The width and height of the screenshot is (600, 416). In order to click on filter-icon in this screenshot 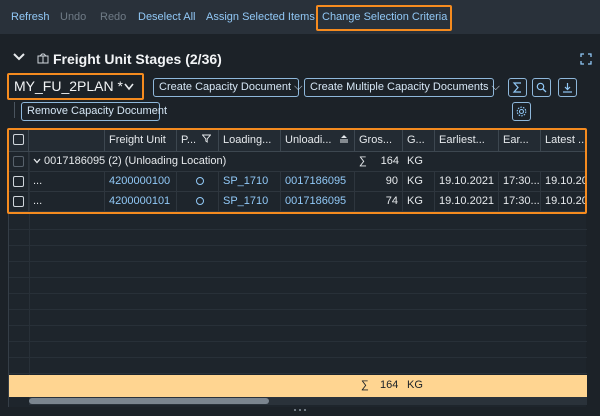, I will do `click(206, 138)`.